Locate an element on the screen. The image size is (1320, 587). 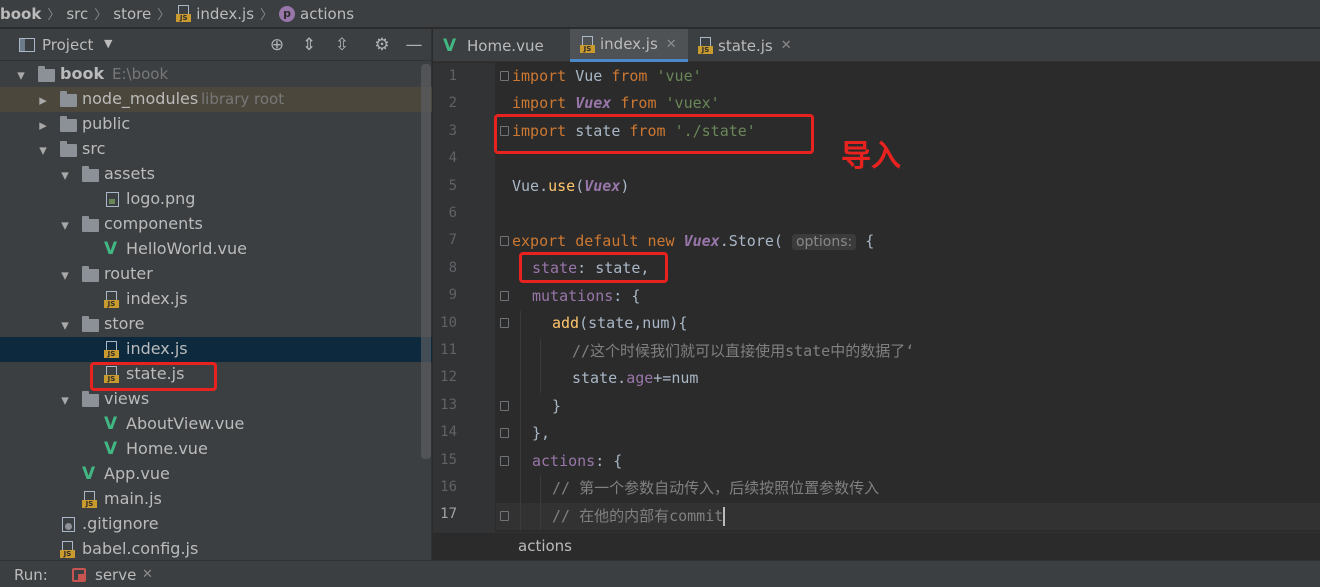
code-breadcrumb-item: actions is located at coordinates (545, 546).